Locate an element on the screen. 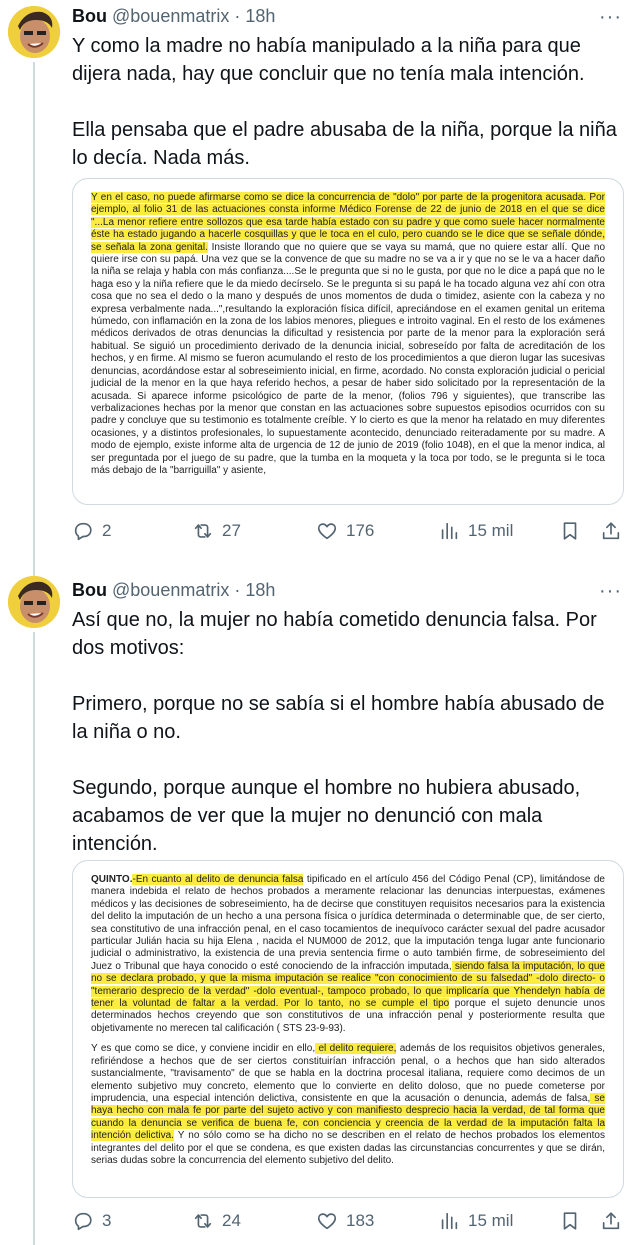  retweet-button: 24 is located at coordinates (216, 1221).